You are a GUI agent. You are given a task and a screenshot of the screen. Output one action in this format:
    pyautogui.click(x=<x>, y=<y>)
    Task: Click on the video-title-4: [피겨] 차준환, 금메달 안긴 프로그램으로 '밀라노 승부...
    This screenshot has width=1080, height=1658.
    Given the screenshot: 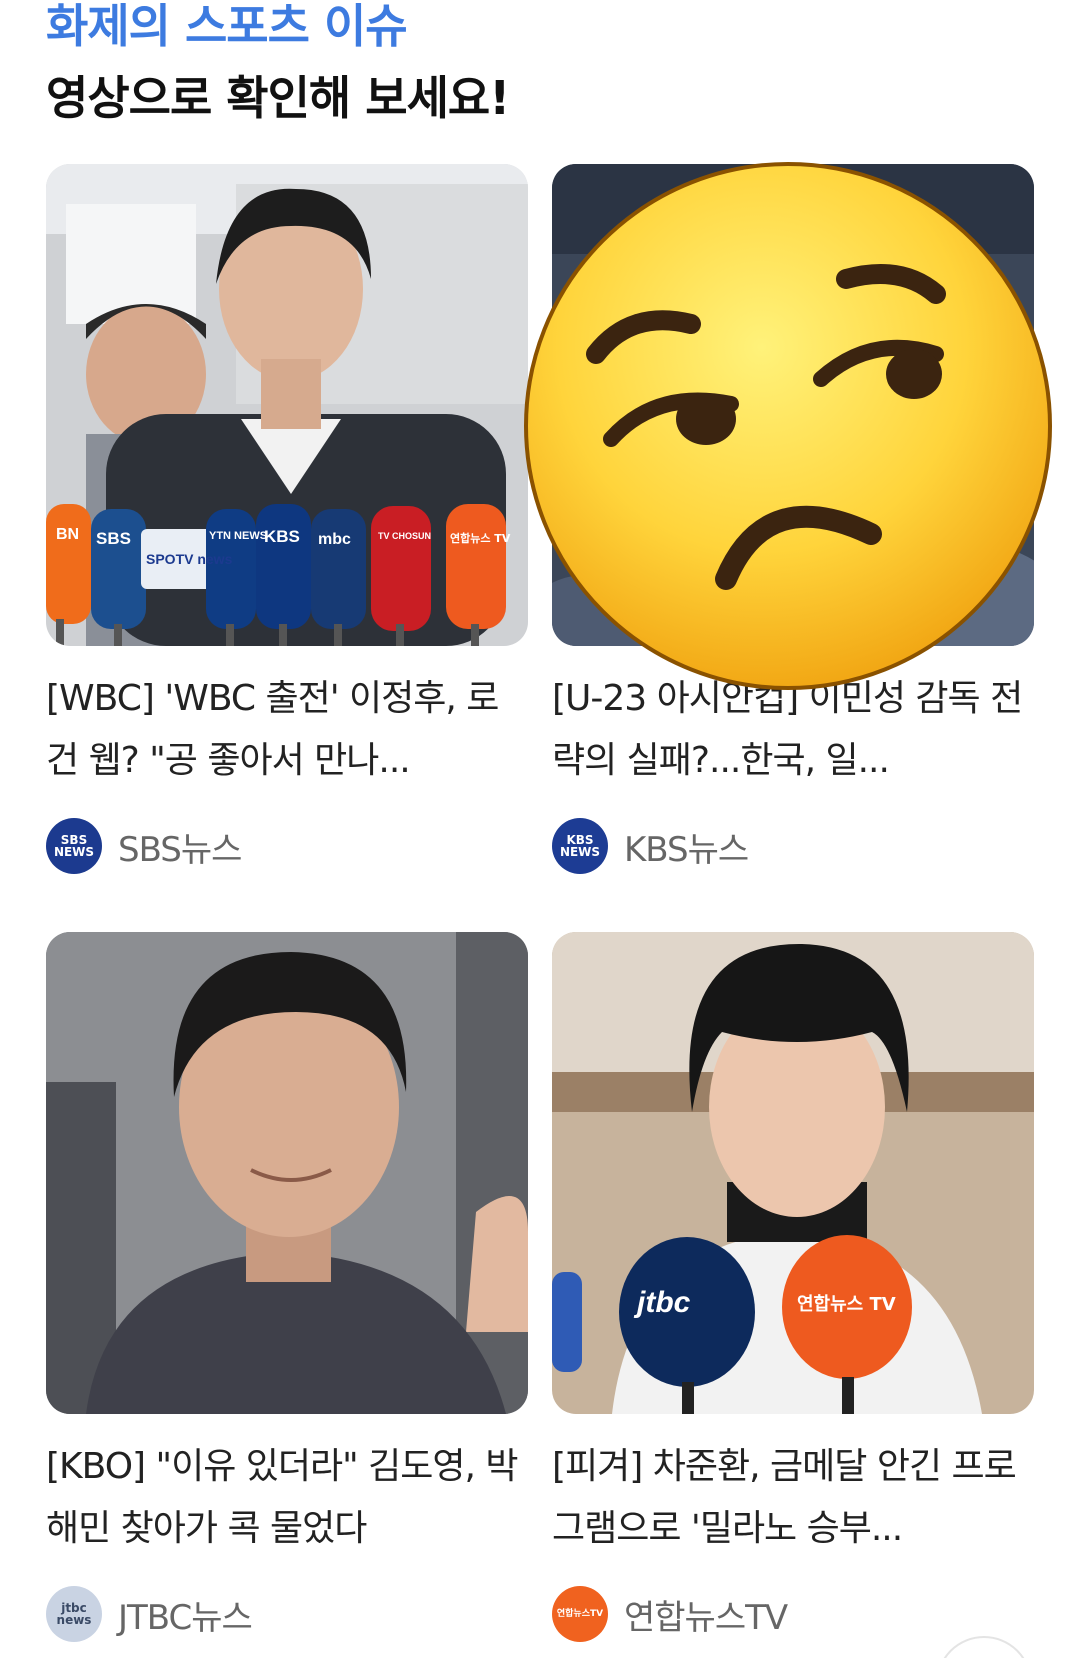 What is the action you would take?
    pyautogui.click(x=793, y=1498)
    